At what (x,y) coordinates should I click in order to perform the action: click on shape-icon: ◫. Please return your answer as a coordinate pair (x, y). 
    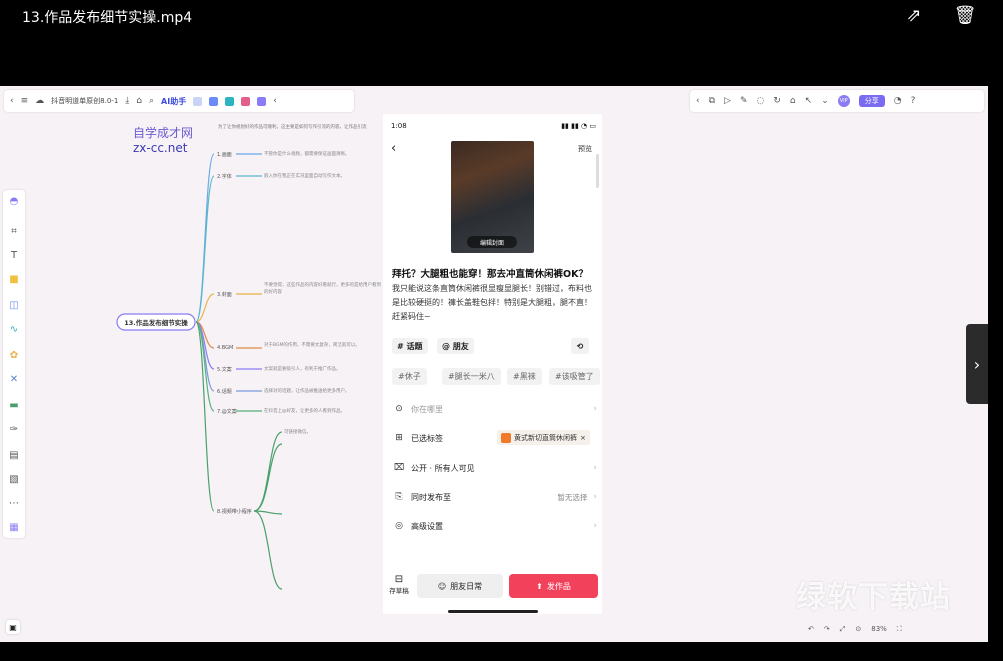
    Looking at the image, I should click on (14, 305).